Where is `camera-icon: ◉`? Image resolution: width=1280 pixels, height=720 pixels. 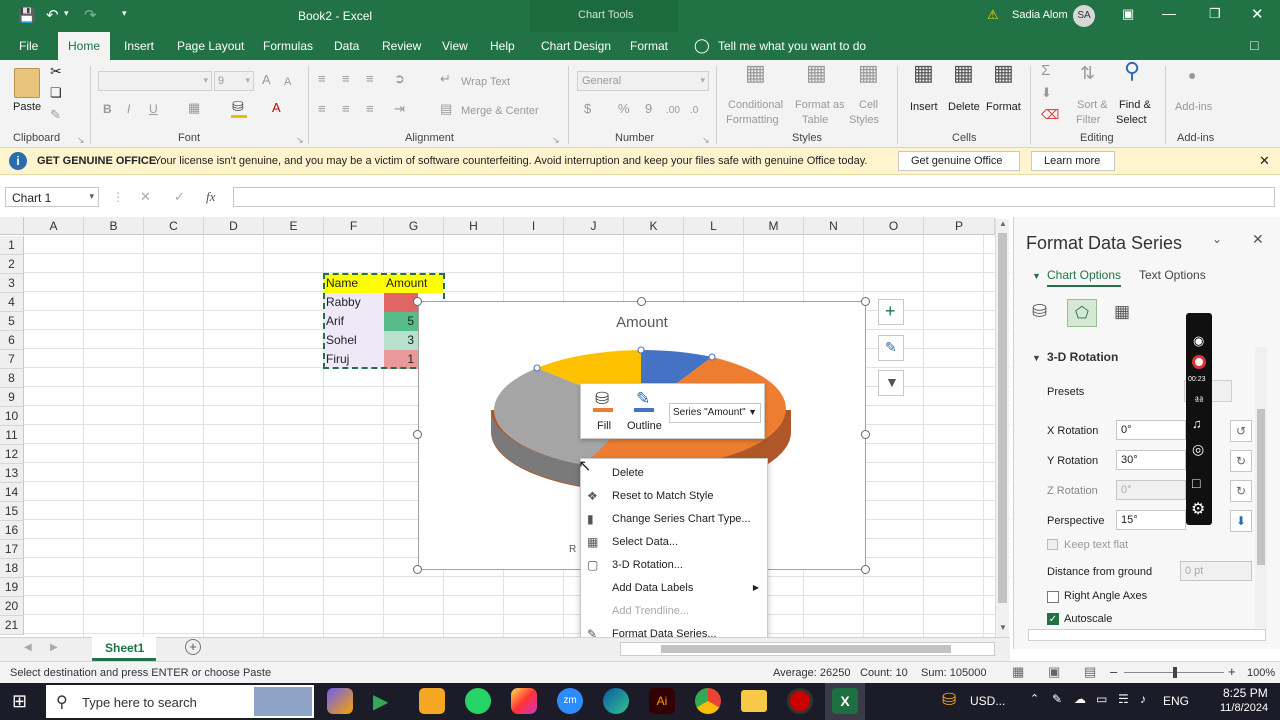
camera-icon: ◉ is located at coordinates (1198, 341).